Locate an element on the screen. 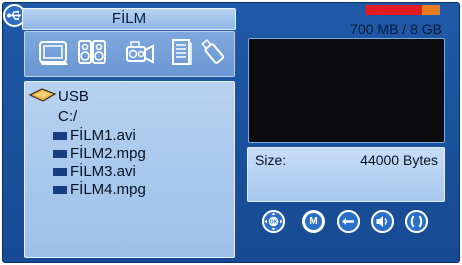 The width and height of the screenshot is (462, 265). file-name: FİLM1.avi is located at coordinates (103, 135).